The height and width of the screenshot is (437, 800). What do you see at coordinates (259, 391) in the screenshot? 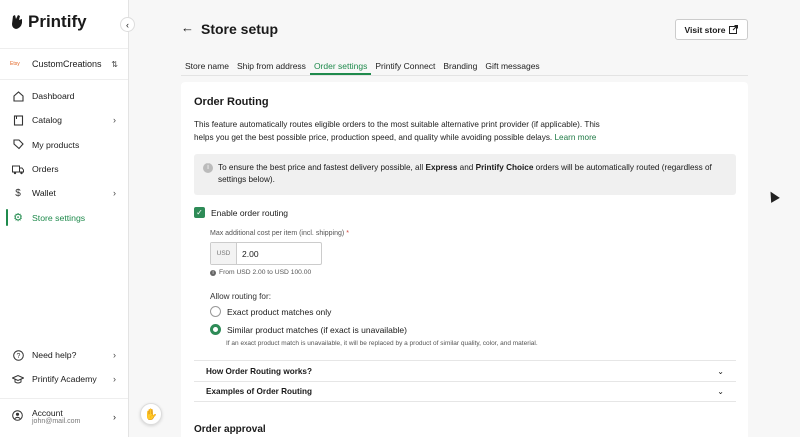
I see `accordion-label: Examples of Order Routing` at bounding box center [259, 391].